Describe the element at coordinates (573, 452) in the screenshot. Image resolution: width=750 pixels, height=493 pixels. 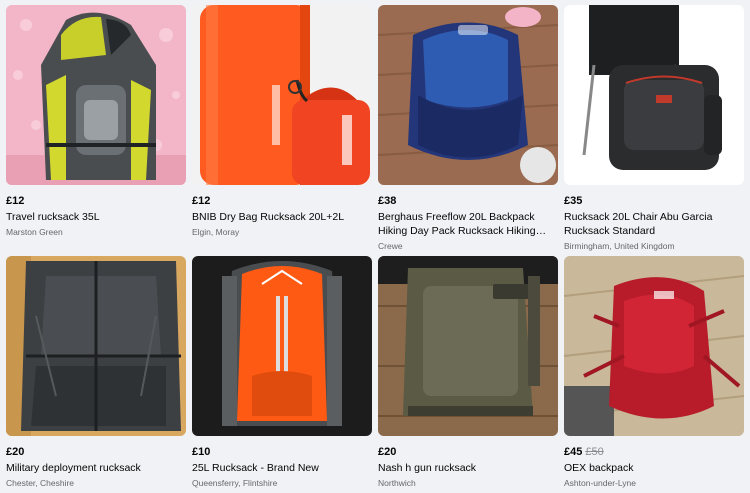
I see `current-price: £45` at that location.